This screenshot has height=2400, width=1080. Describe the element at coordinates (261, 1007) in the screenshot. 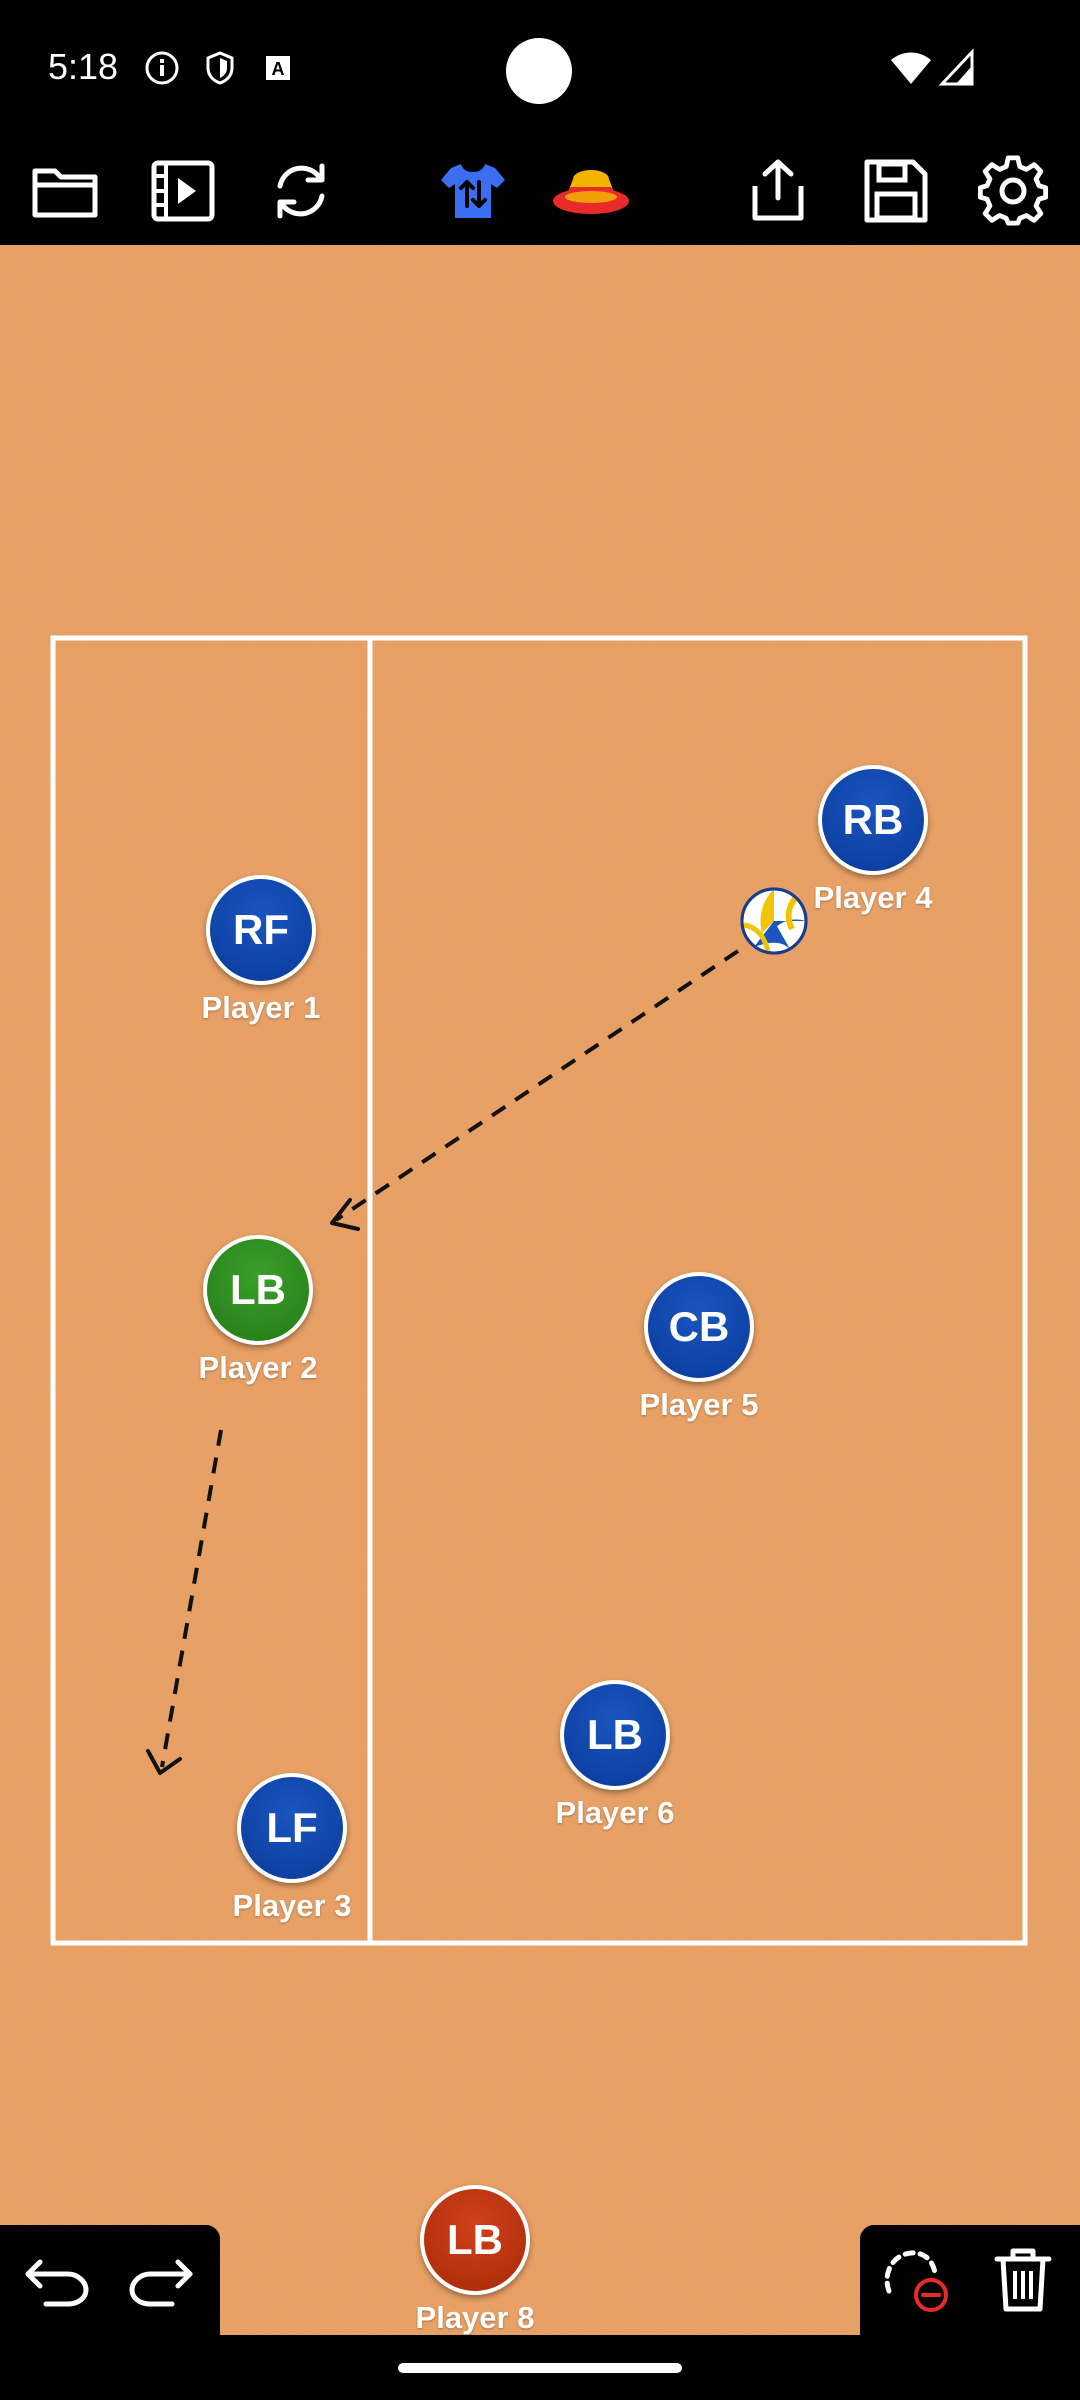

I see `player-label: Player 1` at that location.